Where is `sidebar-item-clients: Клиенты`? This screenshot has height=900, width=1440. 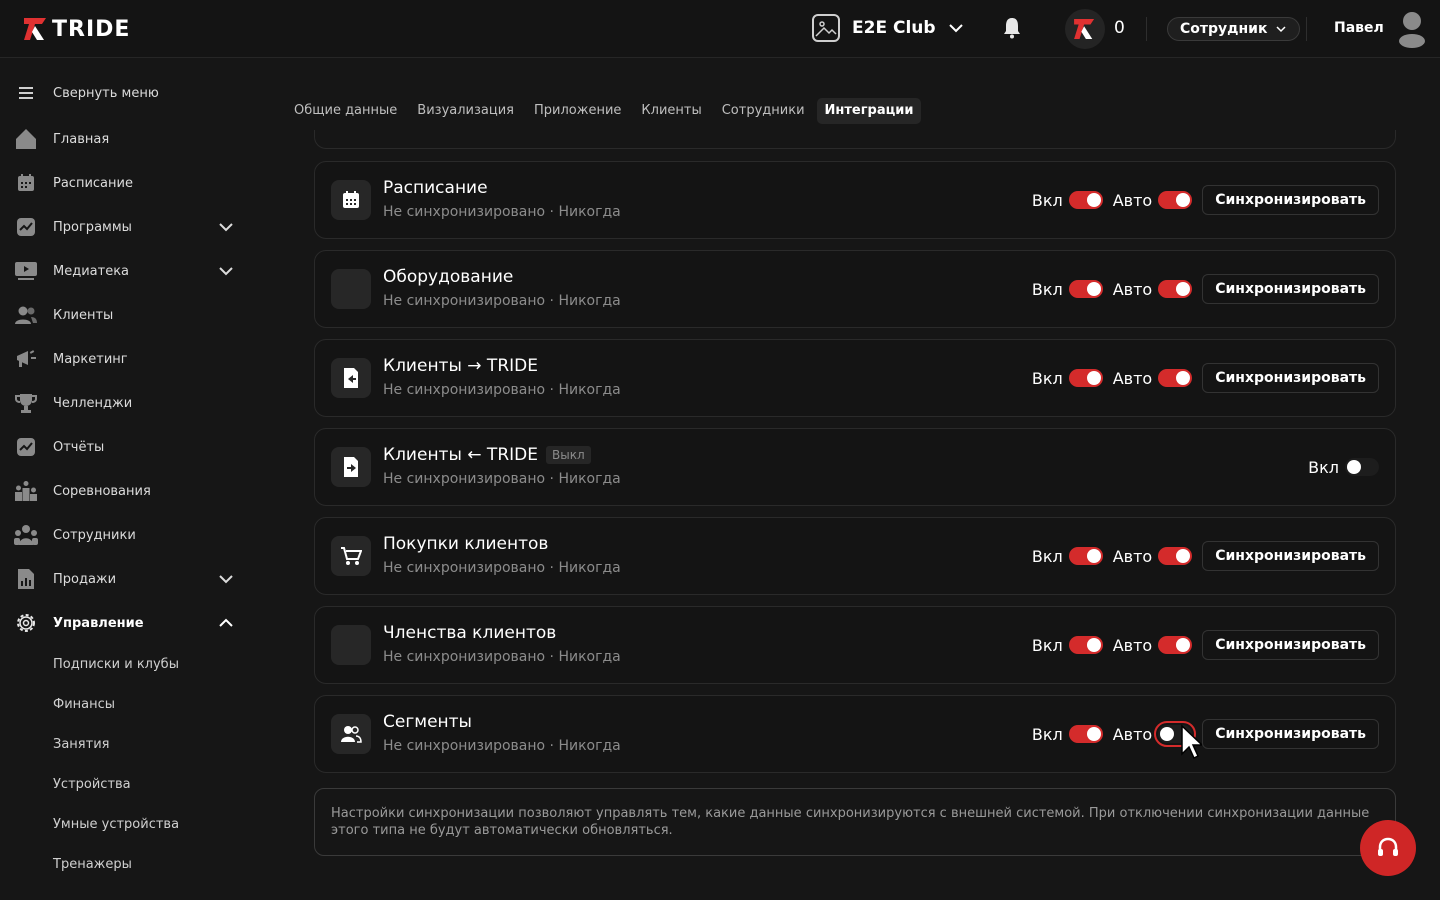
sidebar-item-clients: Клиенты is located at coordinates (129, 315).